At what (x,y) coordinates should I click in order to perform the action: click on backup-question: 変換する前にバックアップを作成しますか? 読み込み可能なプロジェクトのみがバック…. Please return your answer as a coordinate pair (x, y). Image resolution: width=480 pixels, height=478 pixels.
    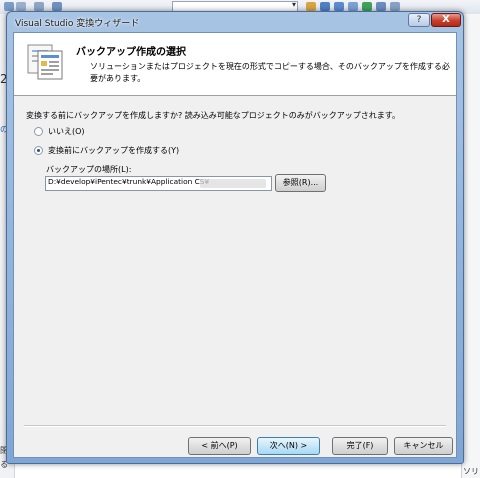
    Looking at the image, I should click on (213, 115).